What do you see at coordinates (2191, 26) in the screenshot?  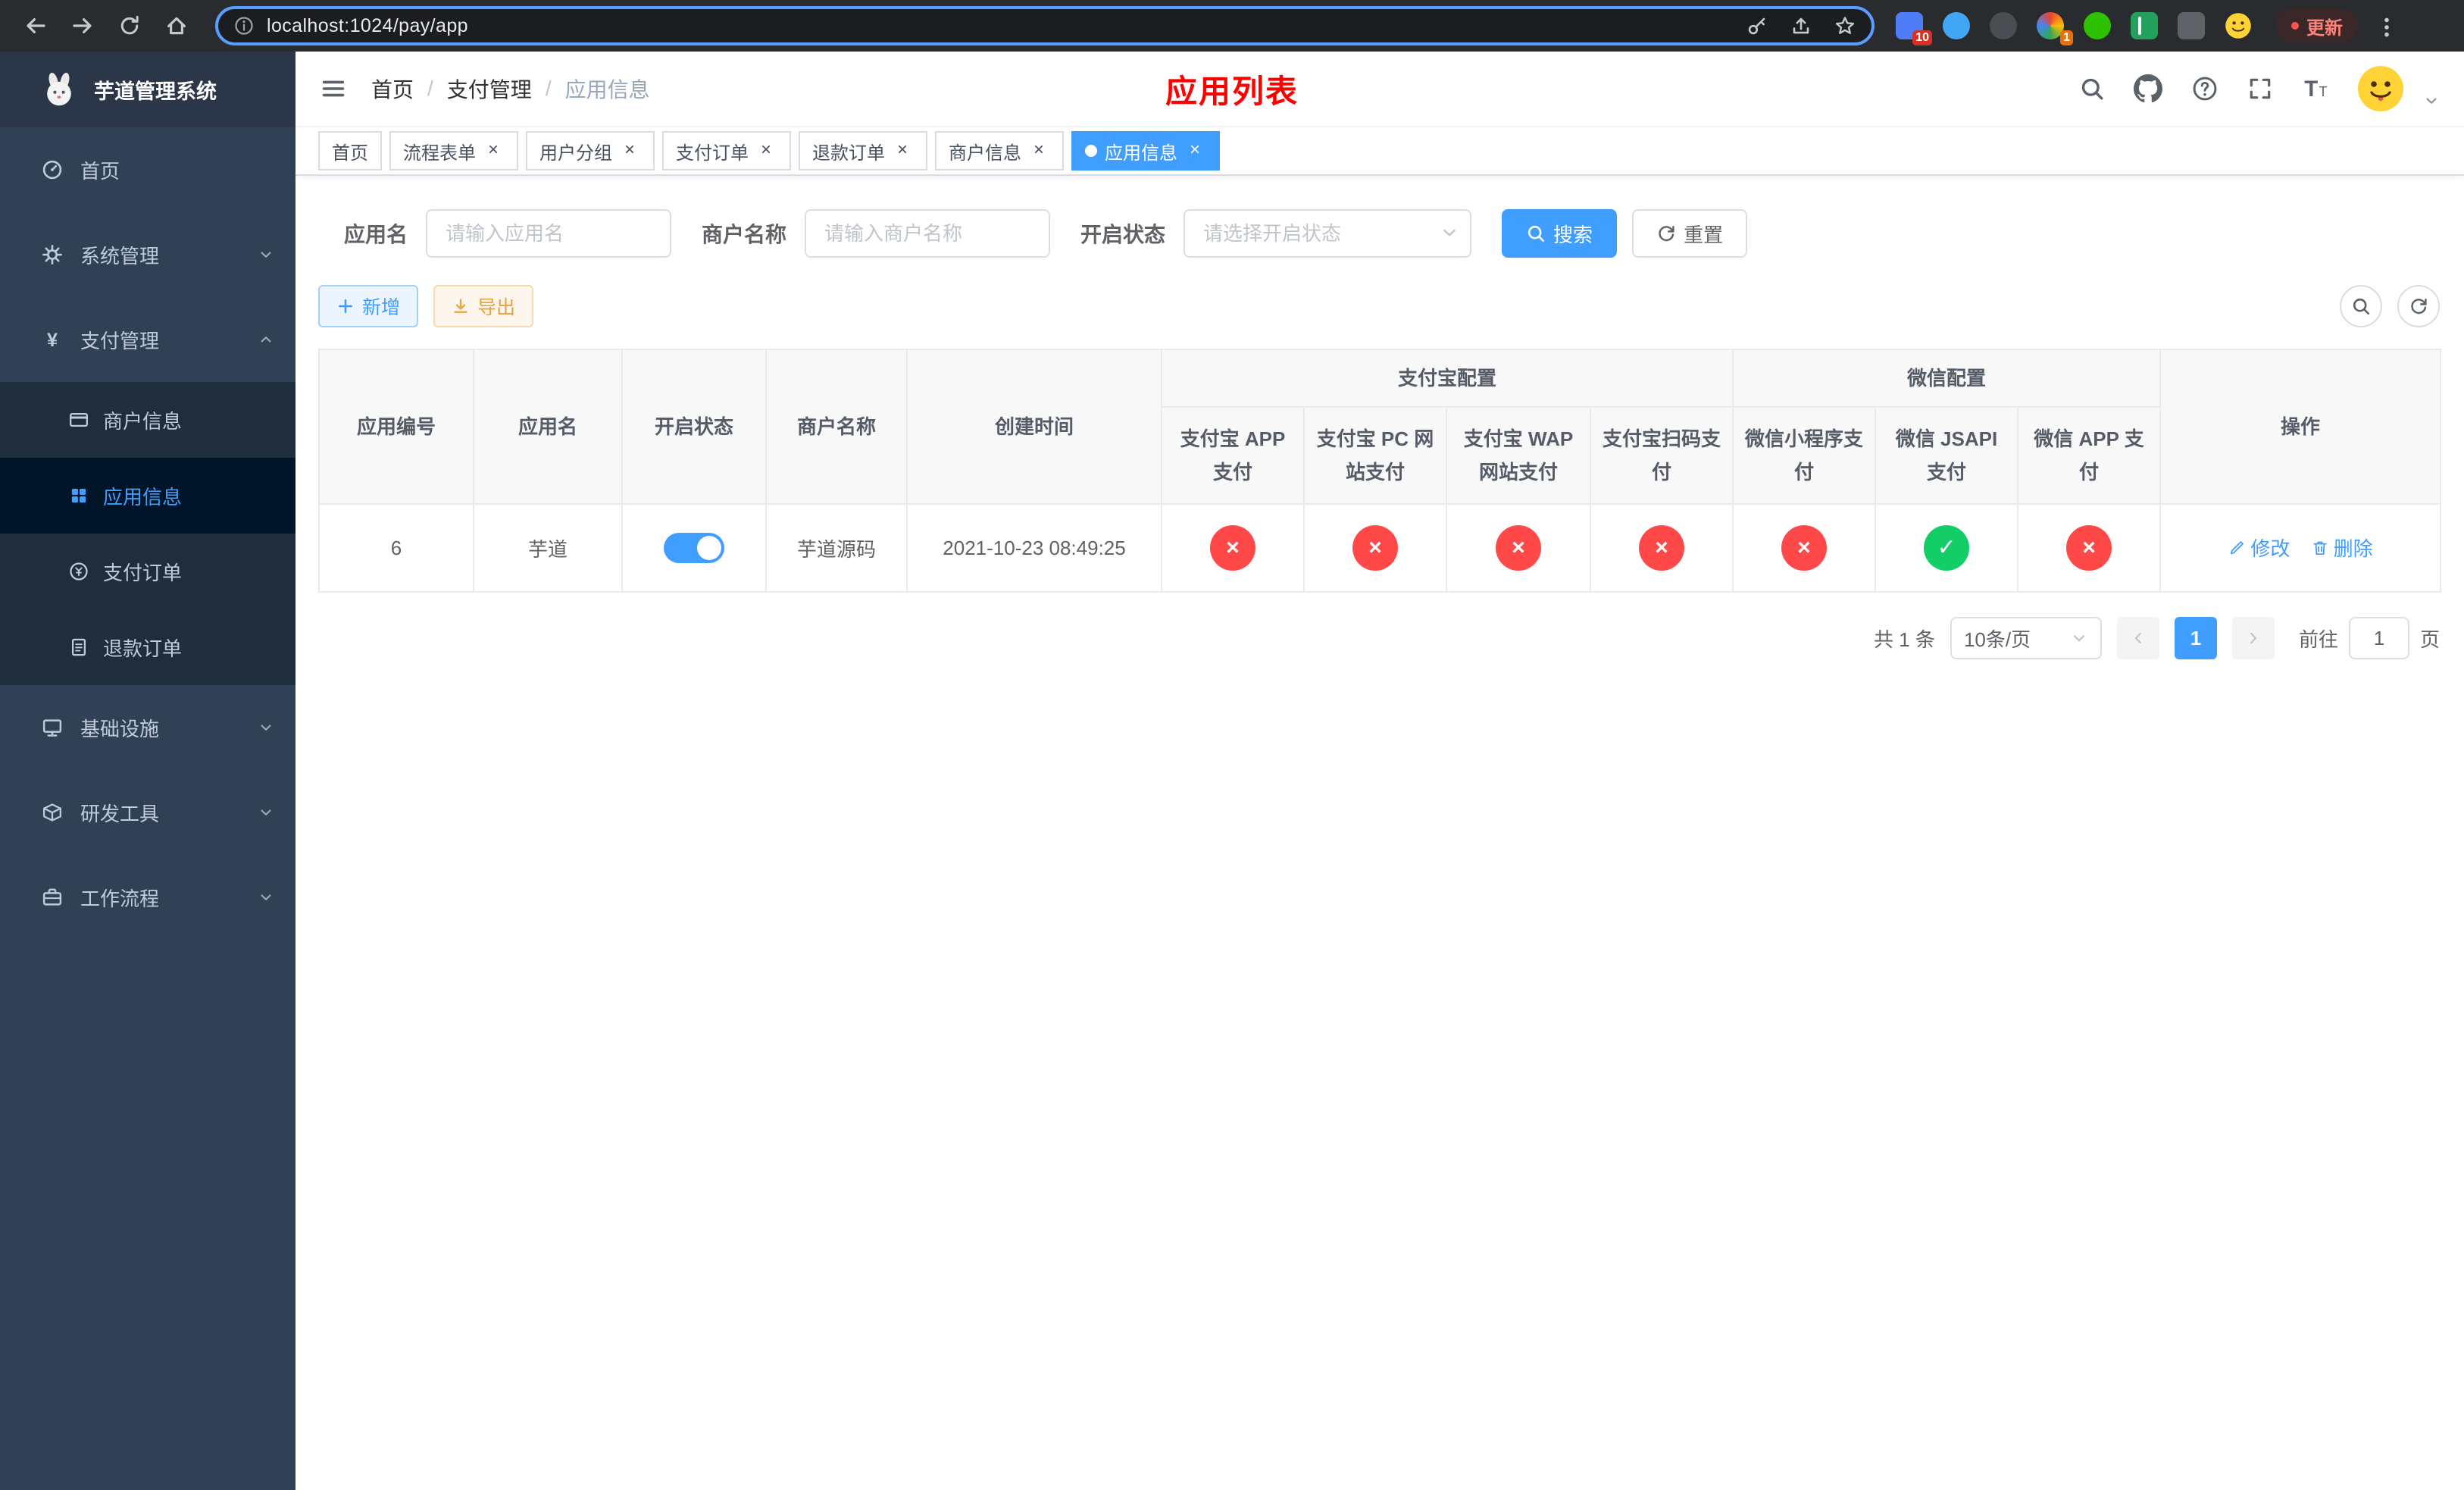 I see `extension-puzzle-icon` at bounding box center [2191, 26].